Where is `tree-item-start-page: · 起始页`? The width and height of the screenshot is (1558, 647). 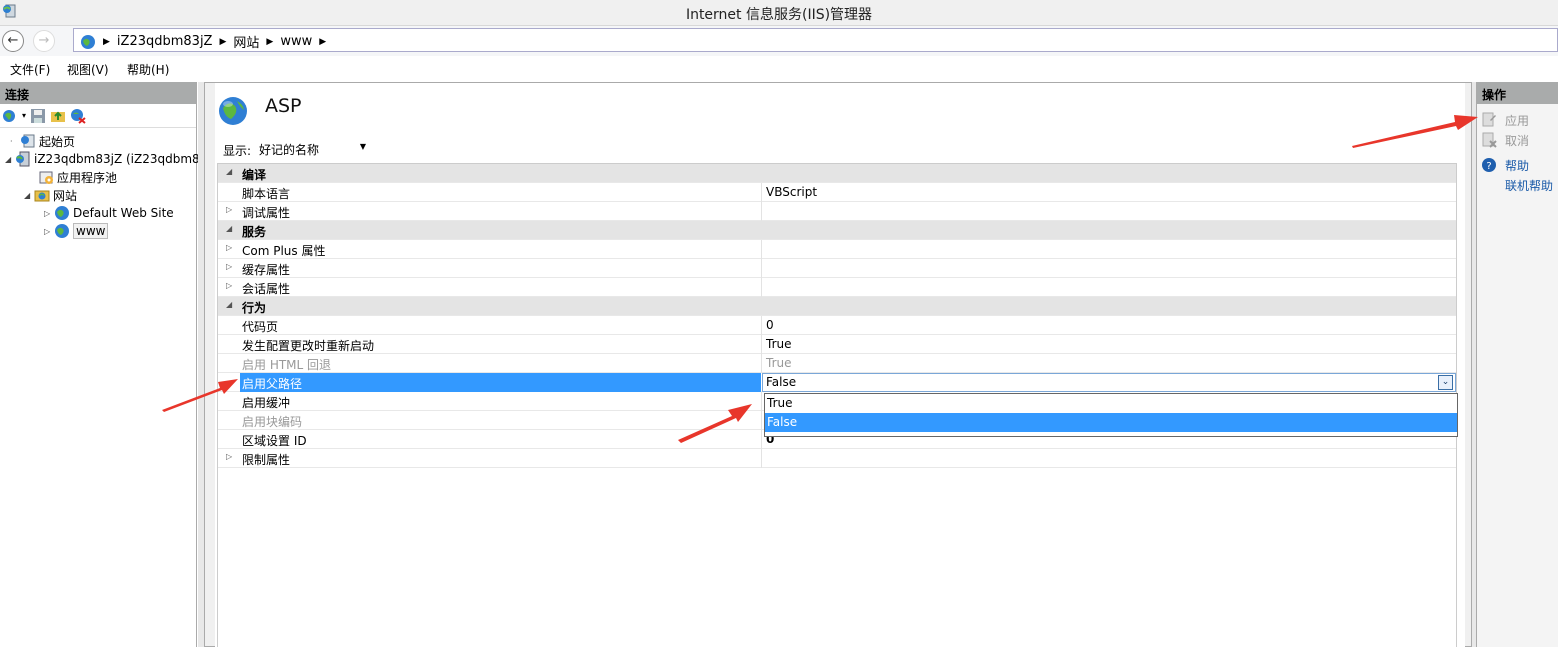 tree-item-start-page: · 起始页 is located at coordinates (42, 141).